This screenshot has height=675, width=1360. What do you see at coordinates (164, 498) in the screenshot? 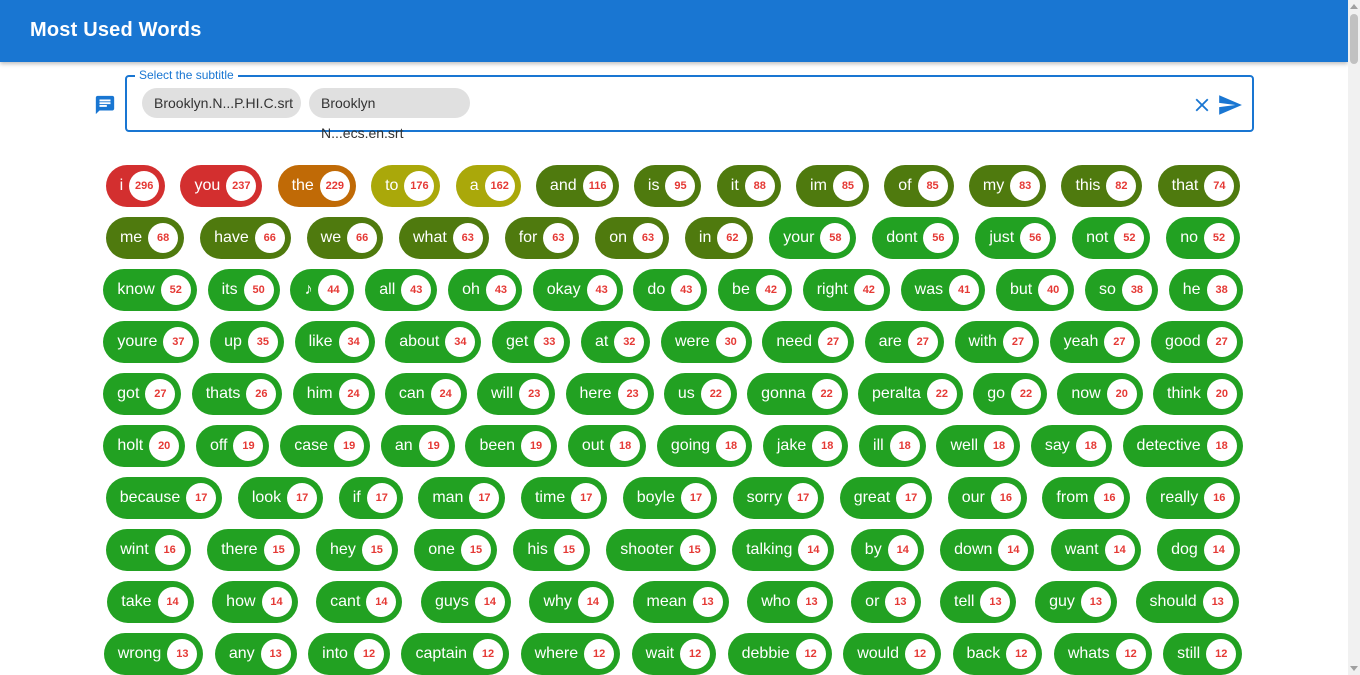
I see `word-chip: because 17` at bounding box center [164, 498].